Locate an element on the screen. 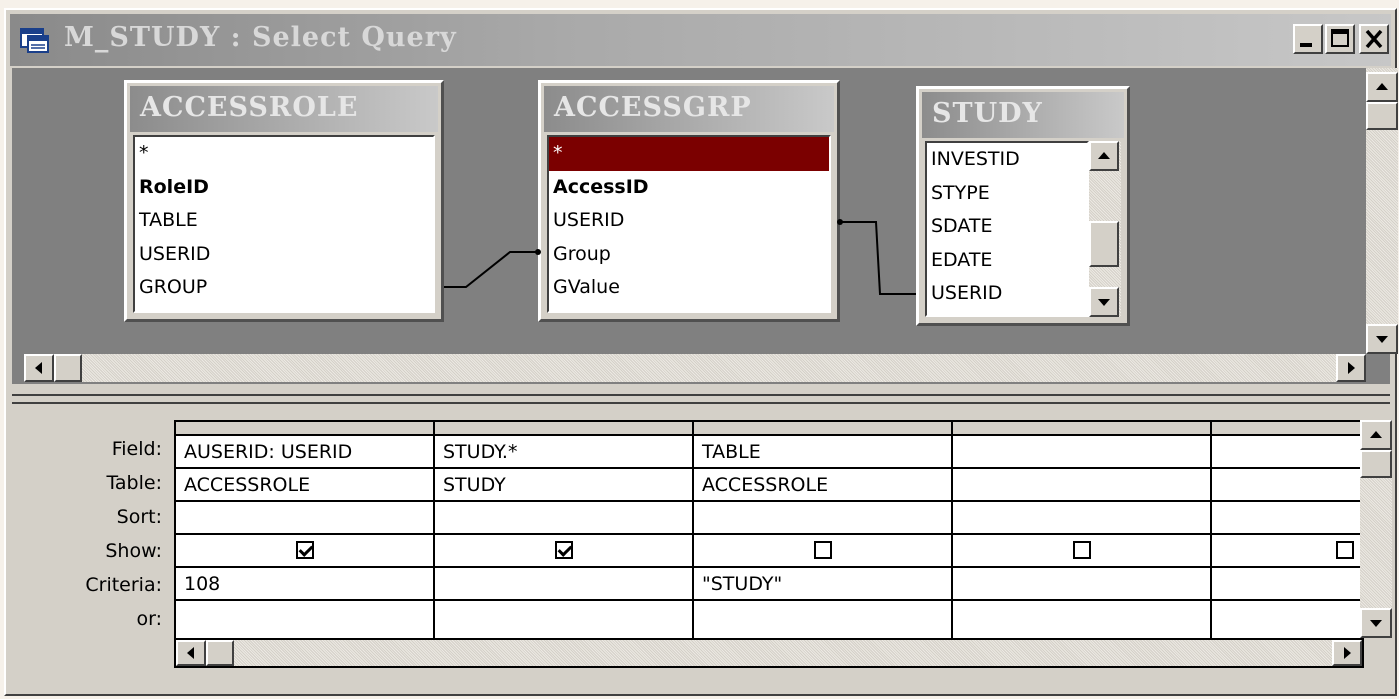 This screenshot has width=1399, height=699. scroll-down-icon is located at coordinates (1382, 339).